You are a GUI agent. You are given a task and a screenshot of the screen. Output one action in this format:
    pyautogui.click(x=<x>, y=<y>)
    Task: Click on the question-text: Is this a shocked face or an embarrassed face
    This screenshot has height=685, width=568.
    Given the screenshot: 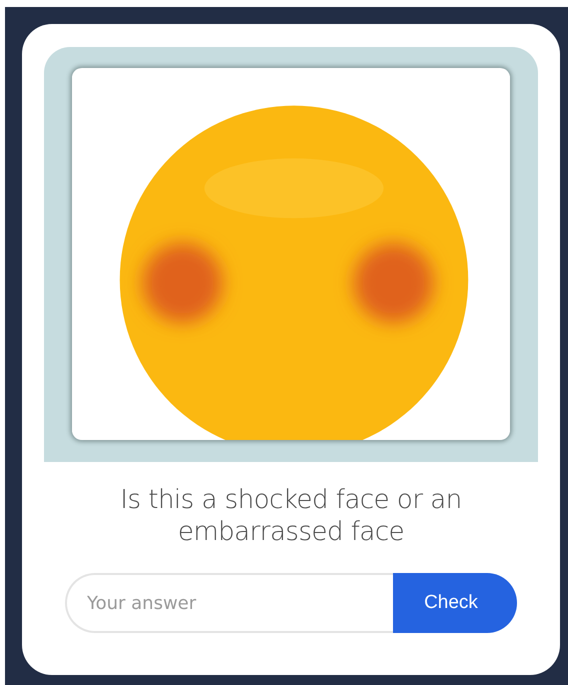 What is the action you would take?
    pyautogui.click(x=291, y=516)
    